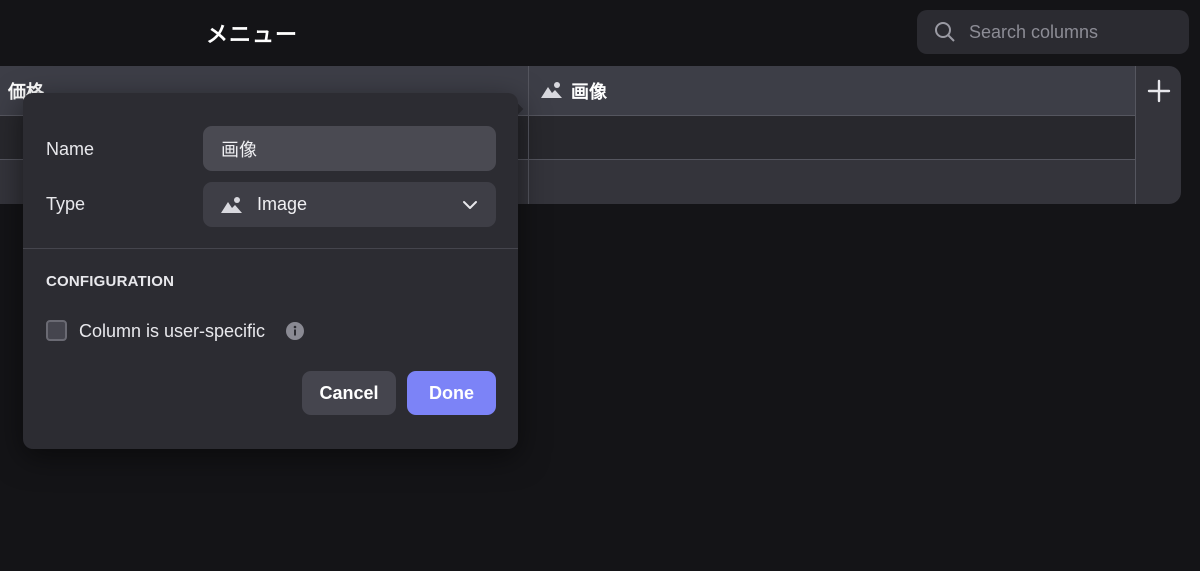  What do you see at coordinates (451, 393) in the screenshot?
I see `done-button: Done` at bounding box center [451, 393].